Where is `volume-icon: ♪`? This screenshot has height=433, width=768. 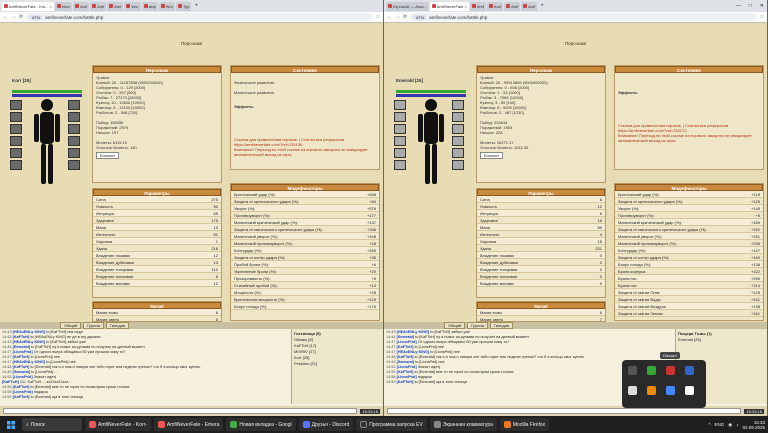 volume-icon: ♪ is located at coordinates (737, 424).